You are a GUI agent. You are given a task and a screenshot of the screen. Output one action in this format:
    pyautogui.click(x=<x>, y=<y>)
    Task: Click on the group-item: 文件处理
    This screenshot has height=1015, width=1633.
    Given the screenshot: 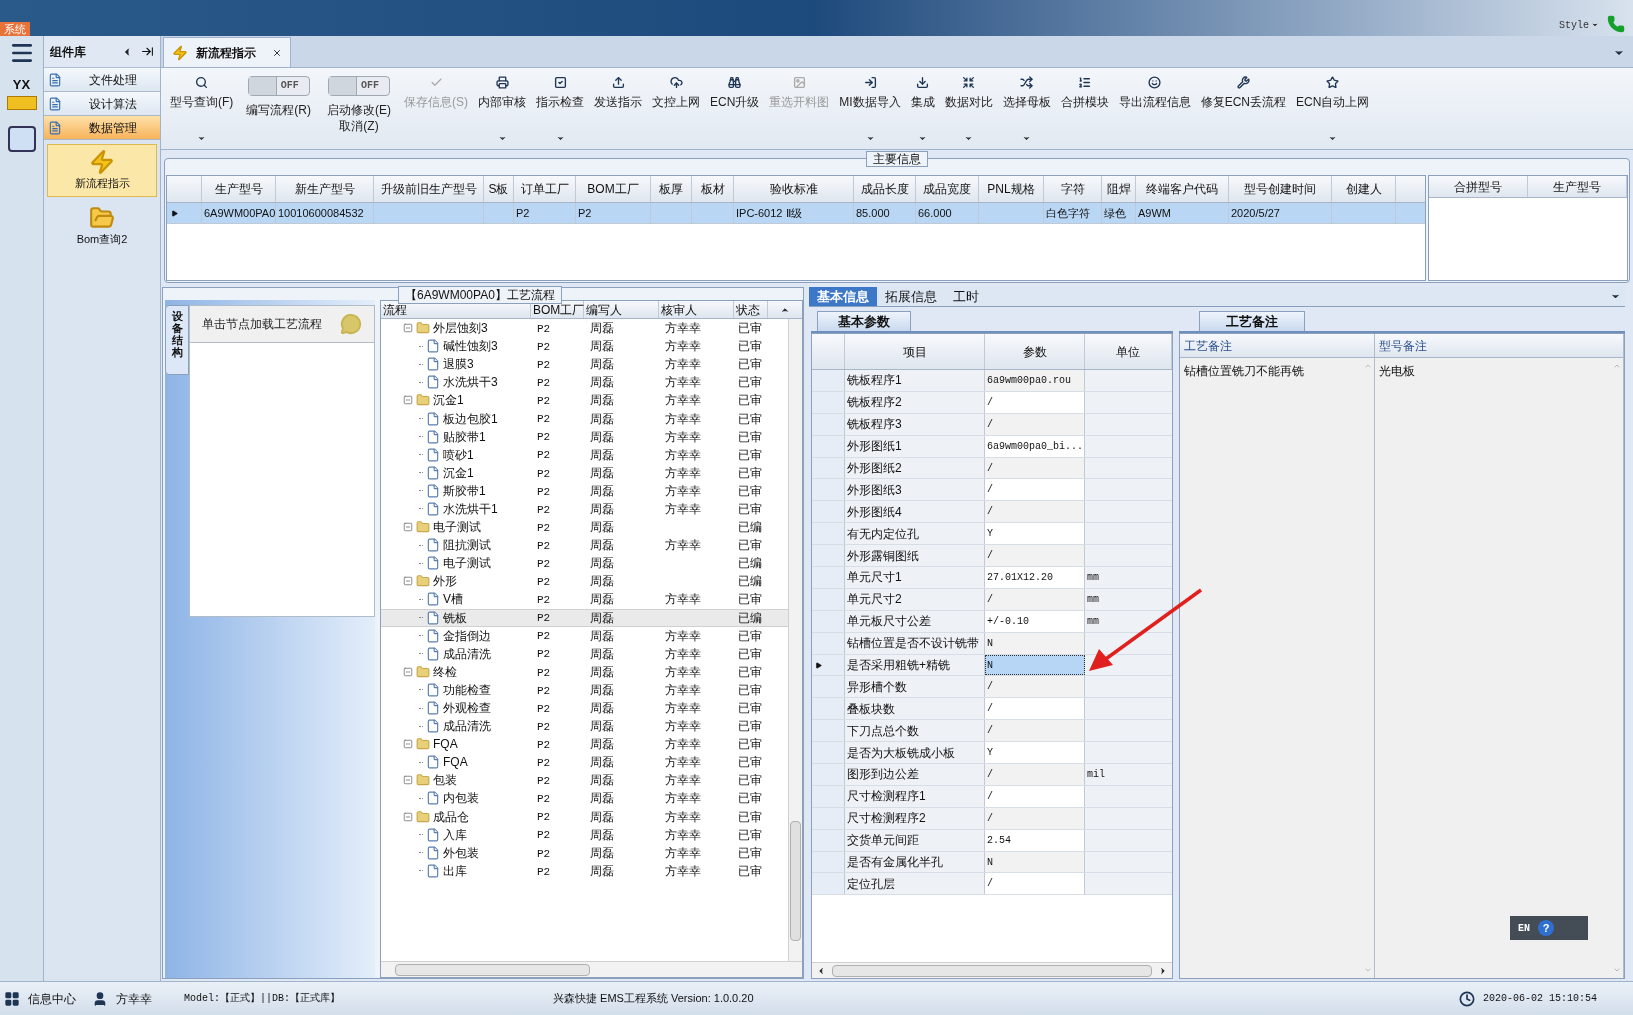 What is the action you would take?
    pyautogui.click(x=102, y=80)
    